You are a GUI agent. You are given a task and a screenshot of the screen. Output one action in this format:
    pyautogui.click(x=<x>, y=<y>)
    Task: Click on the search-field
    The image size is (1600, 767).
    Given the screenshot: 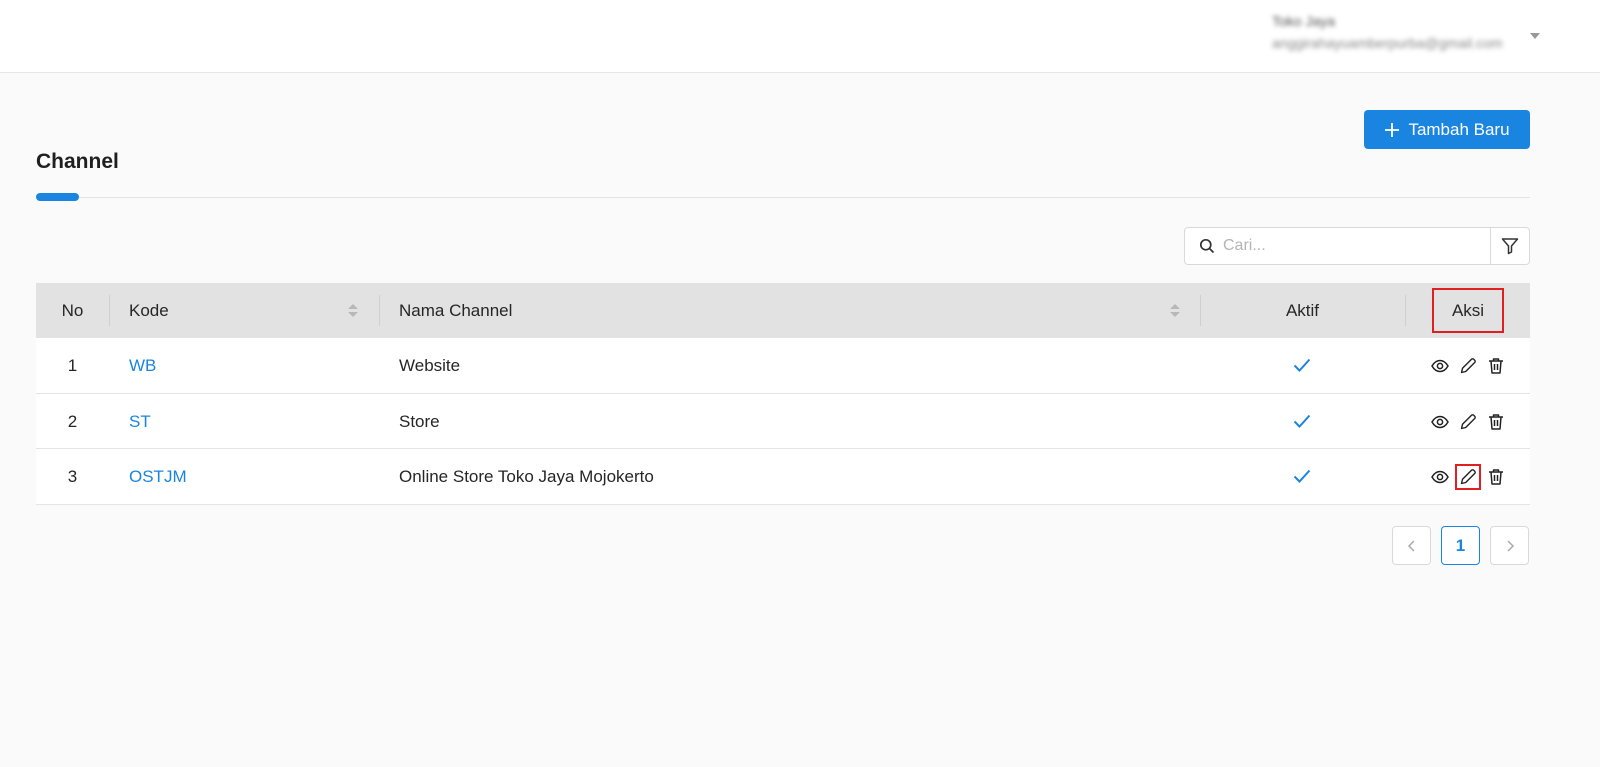 What is the action you would take?
    pyautogui.click(x=1337, y=246)
    